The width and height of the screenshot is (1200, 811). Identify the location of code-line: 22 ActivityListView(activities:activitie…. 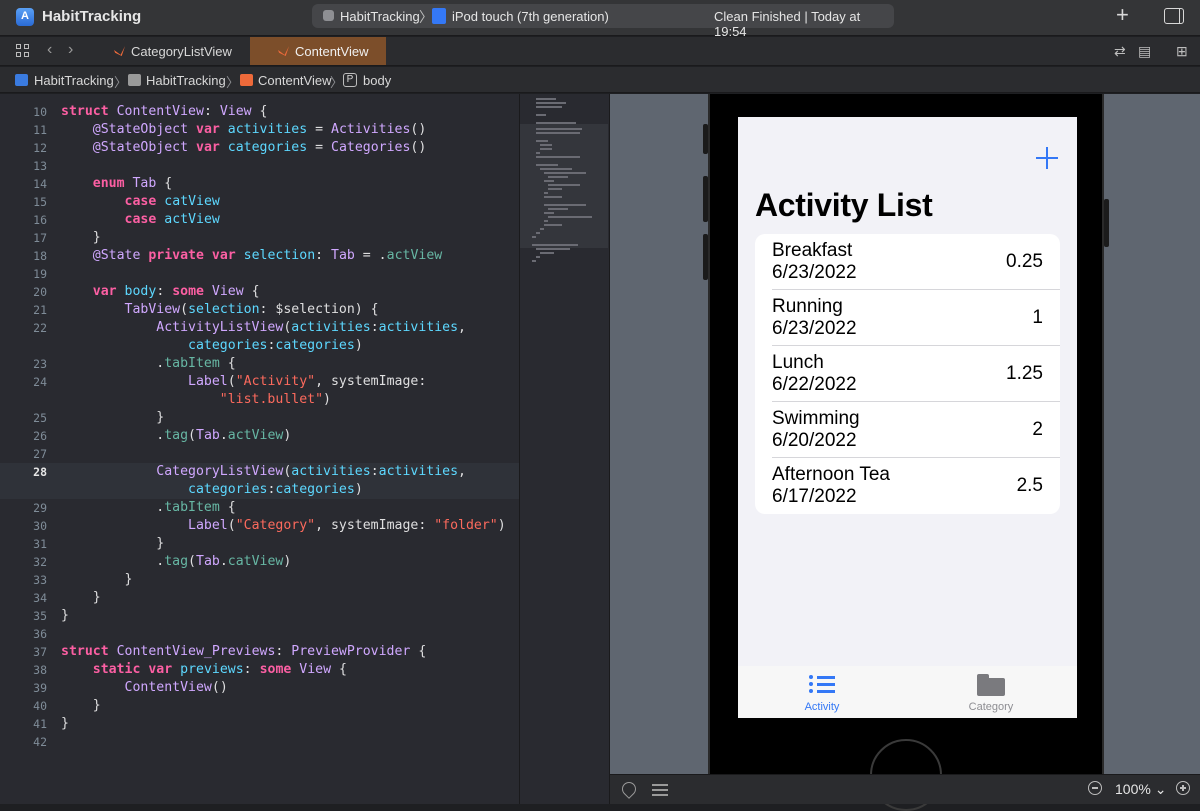
(259, 328).